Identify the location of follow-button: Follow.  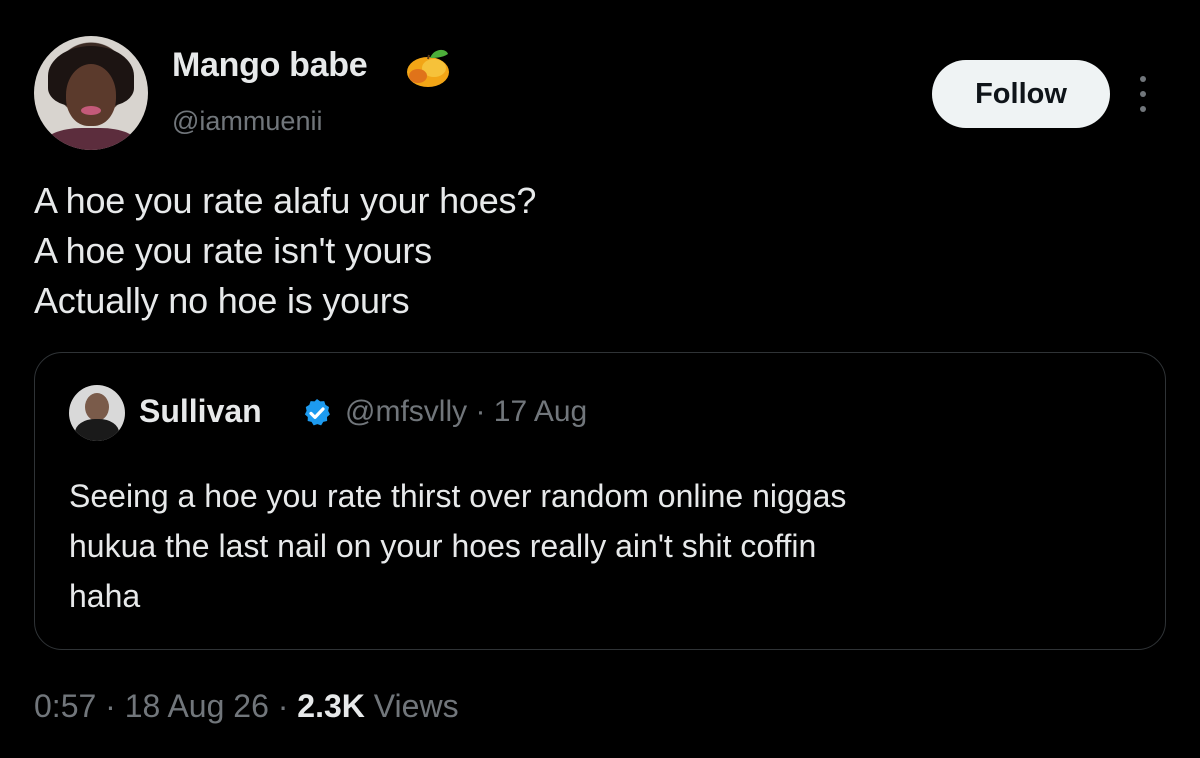
(1021, 94).